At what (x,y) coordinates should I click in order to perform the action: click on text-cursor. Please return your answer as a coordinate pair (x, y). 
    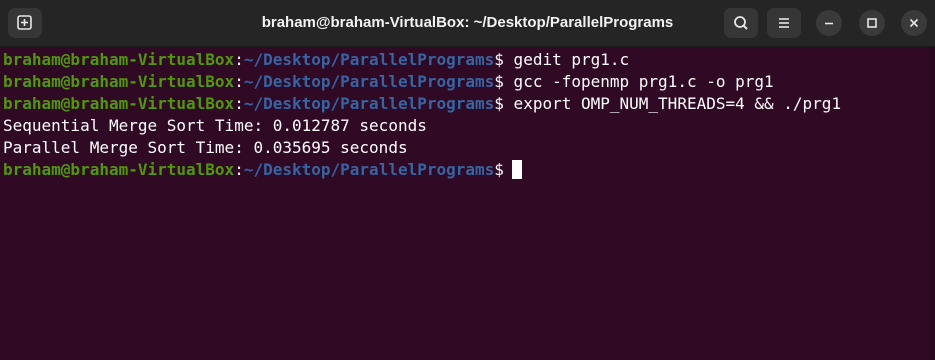
    Looking at the image, I should click on (516, 169).